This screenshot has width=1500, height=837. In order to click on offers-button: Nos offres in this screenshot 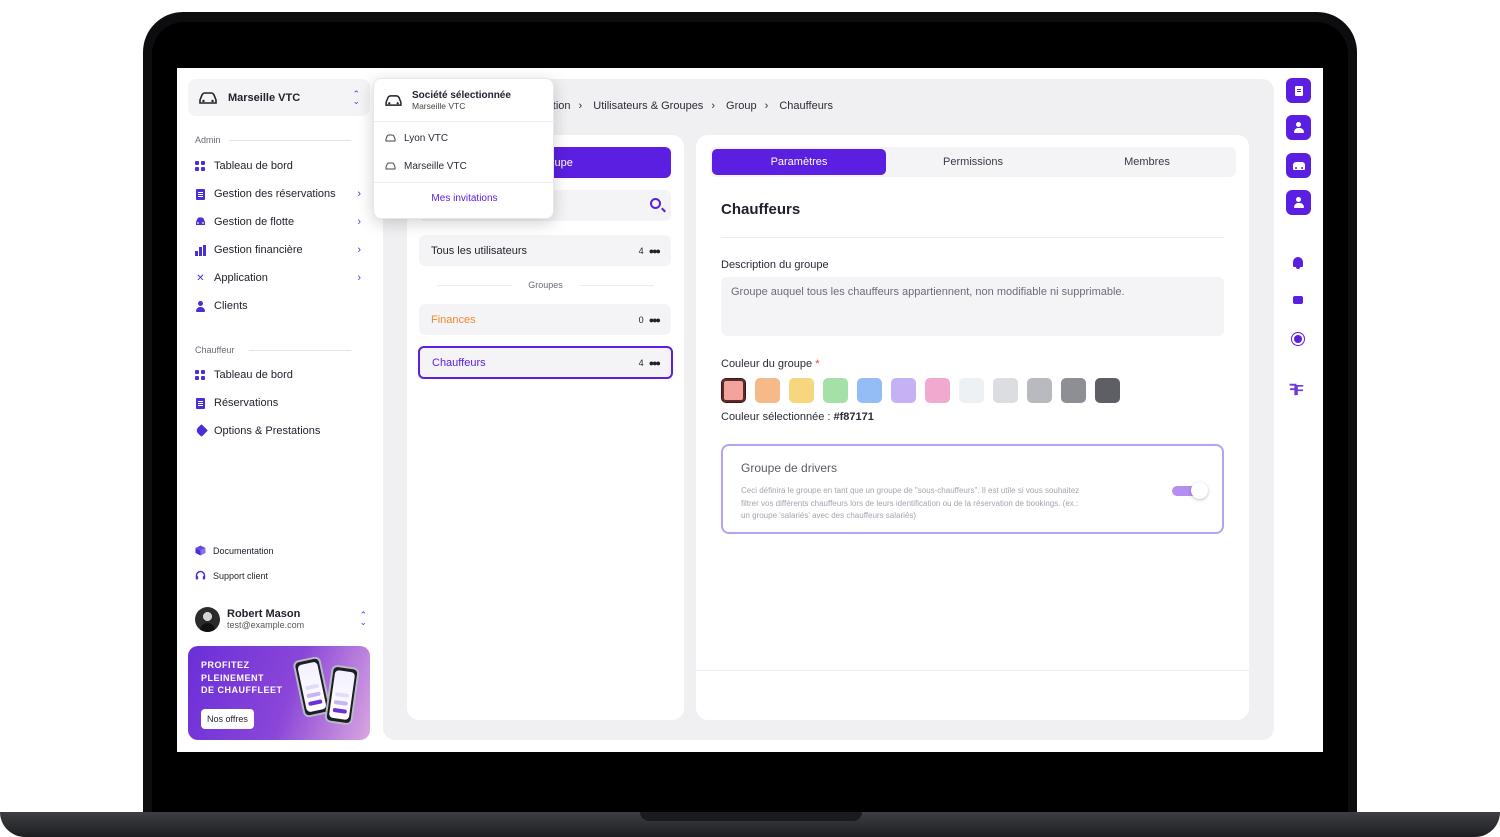, I will do `click(227, 719)`.